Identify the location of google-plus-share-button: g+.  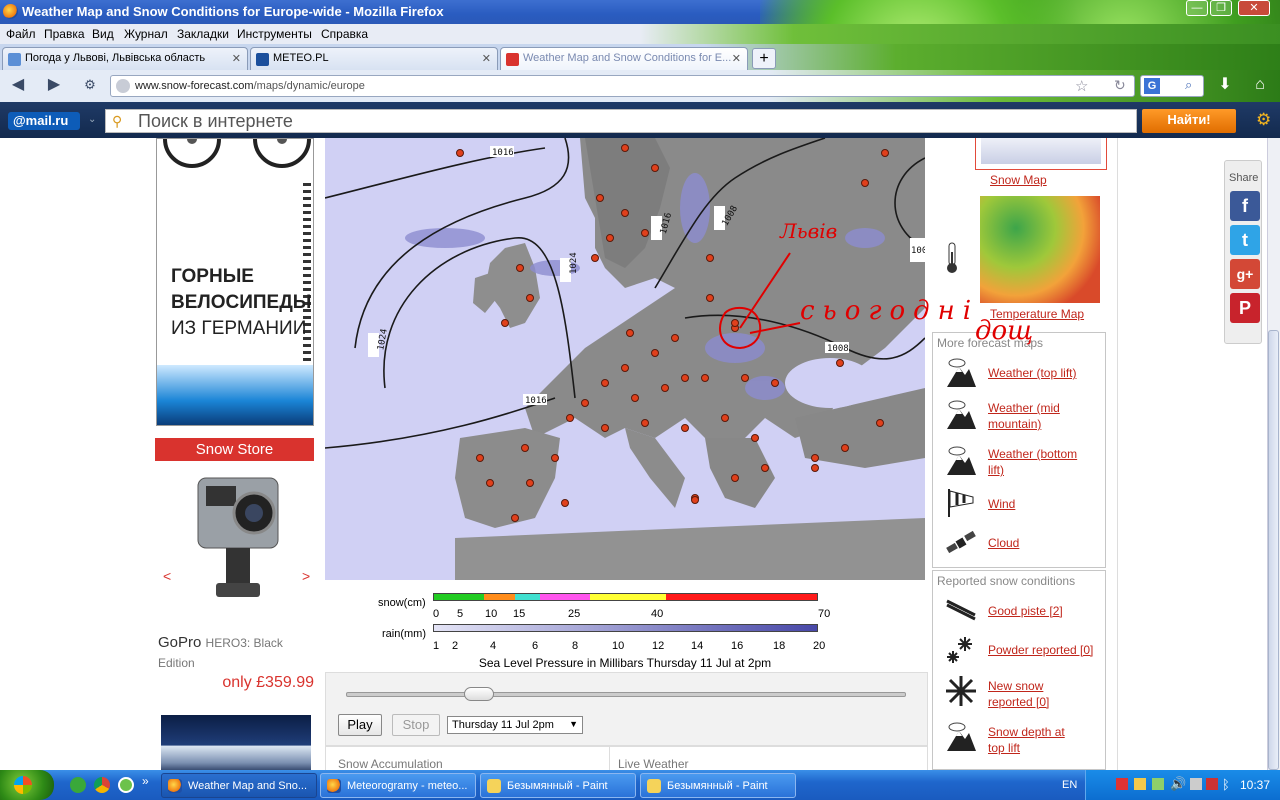
(1245, 274).